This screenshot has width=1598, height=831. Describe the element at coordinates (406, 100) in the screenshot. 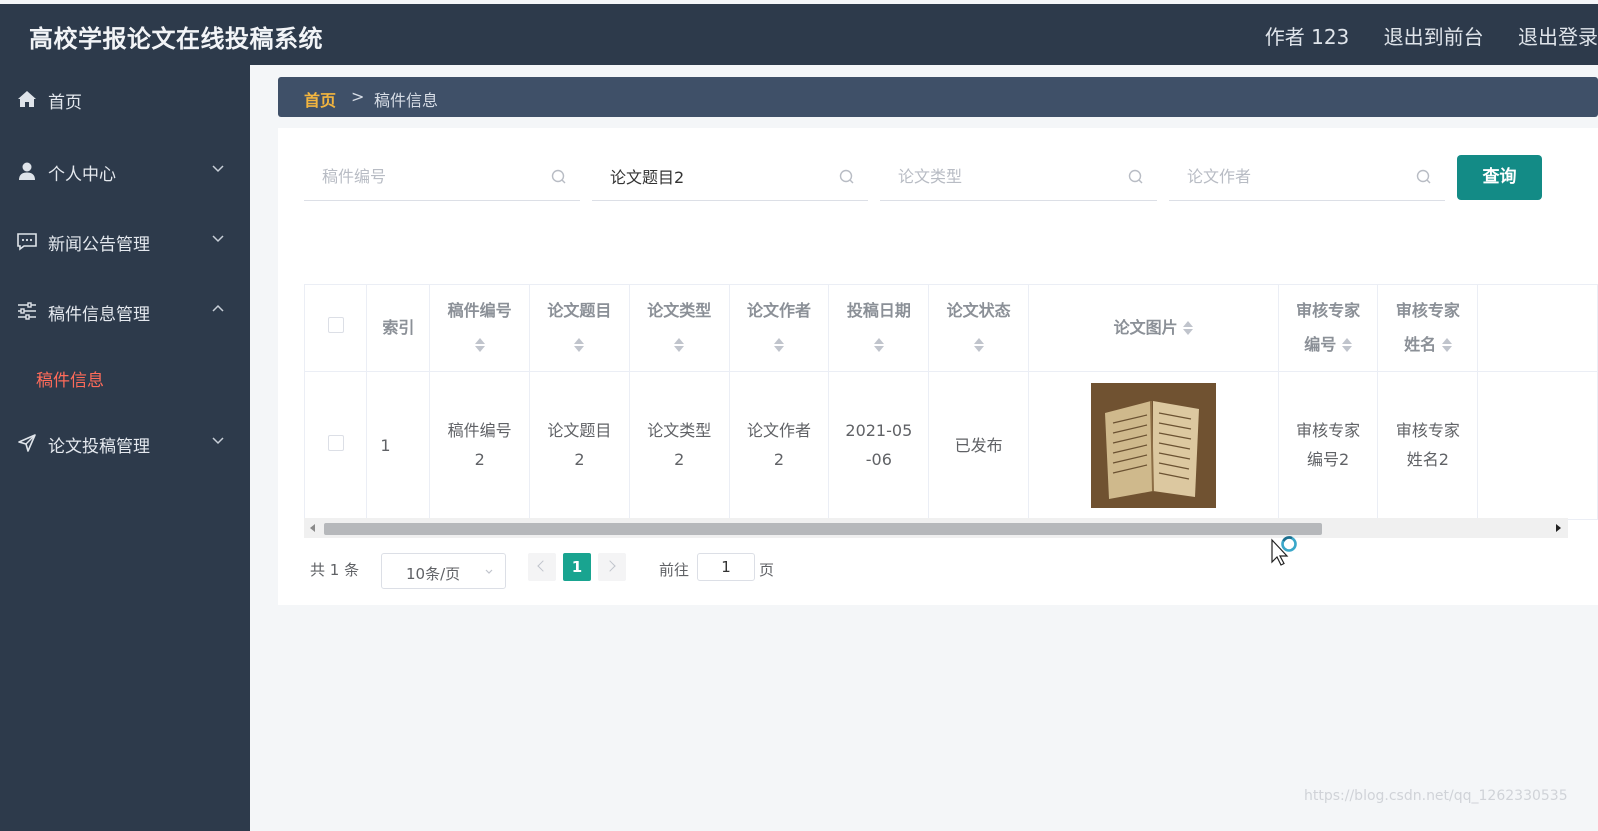

I see `breadcrumb-current: 稿件信息` at that location.